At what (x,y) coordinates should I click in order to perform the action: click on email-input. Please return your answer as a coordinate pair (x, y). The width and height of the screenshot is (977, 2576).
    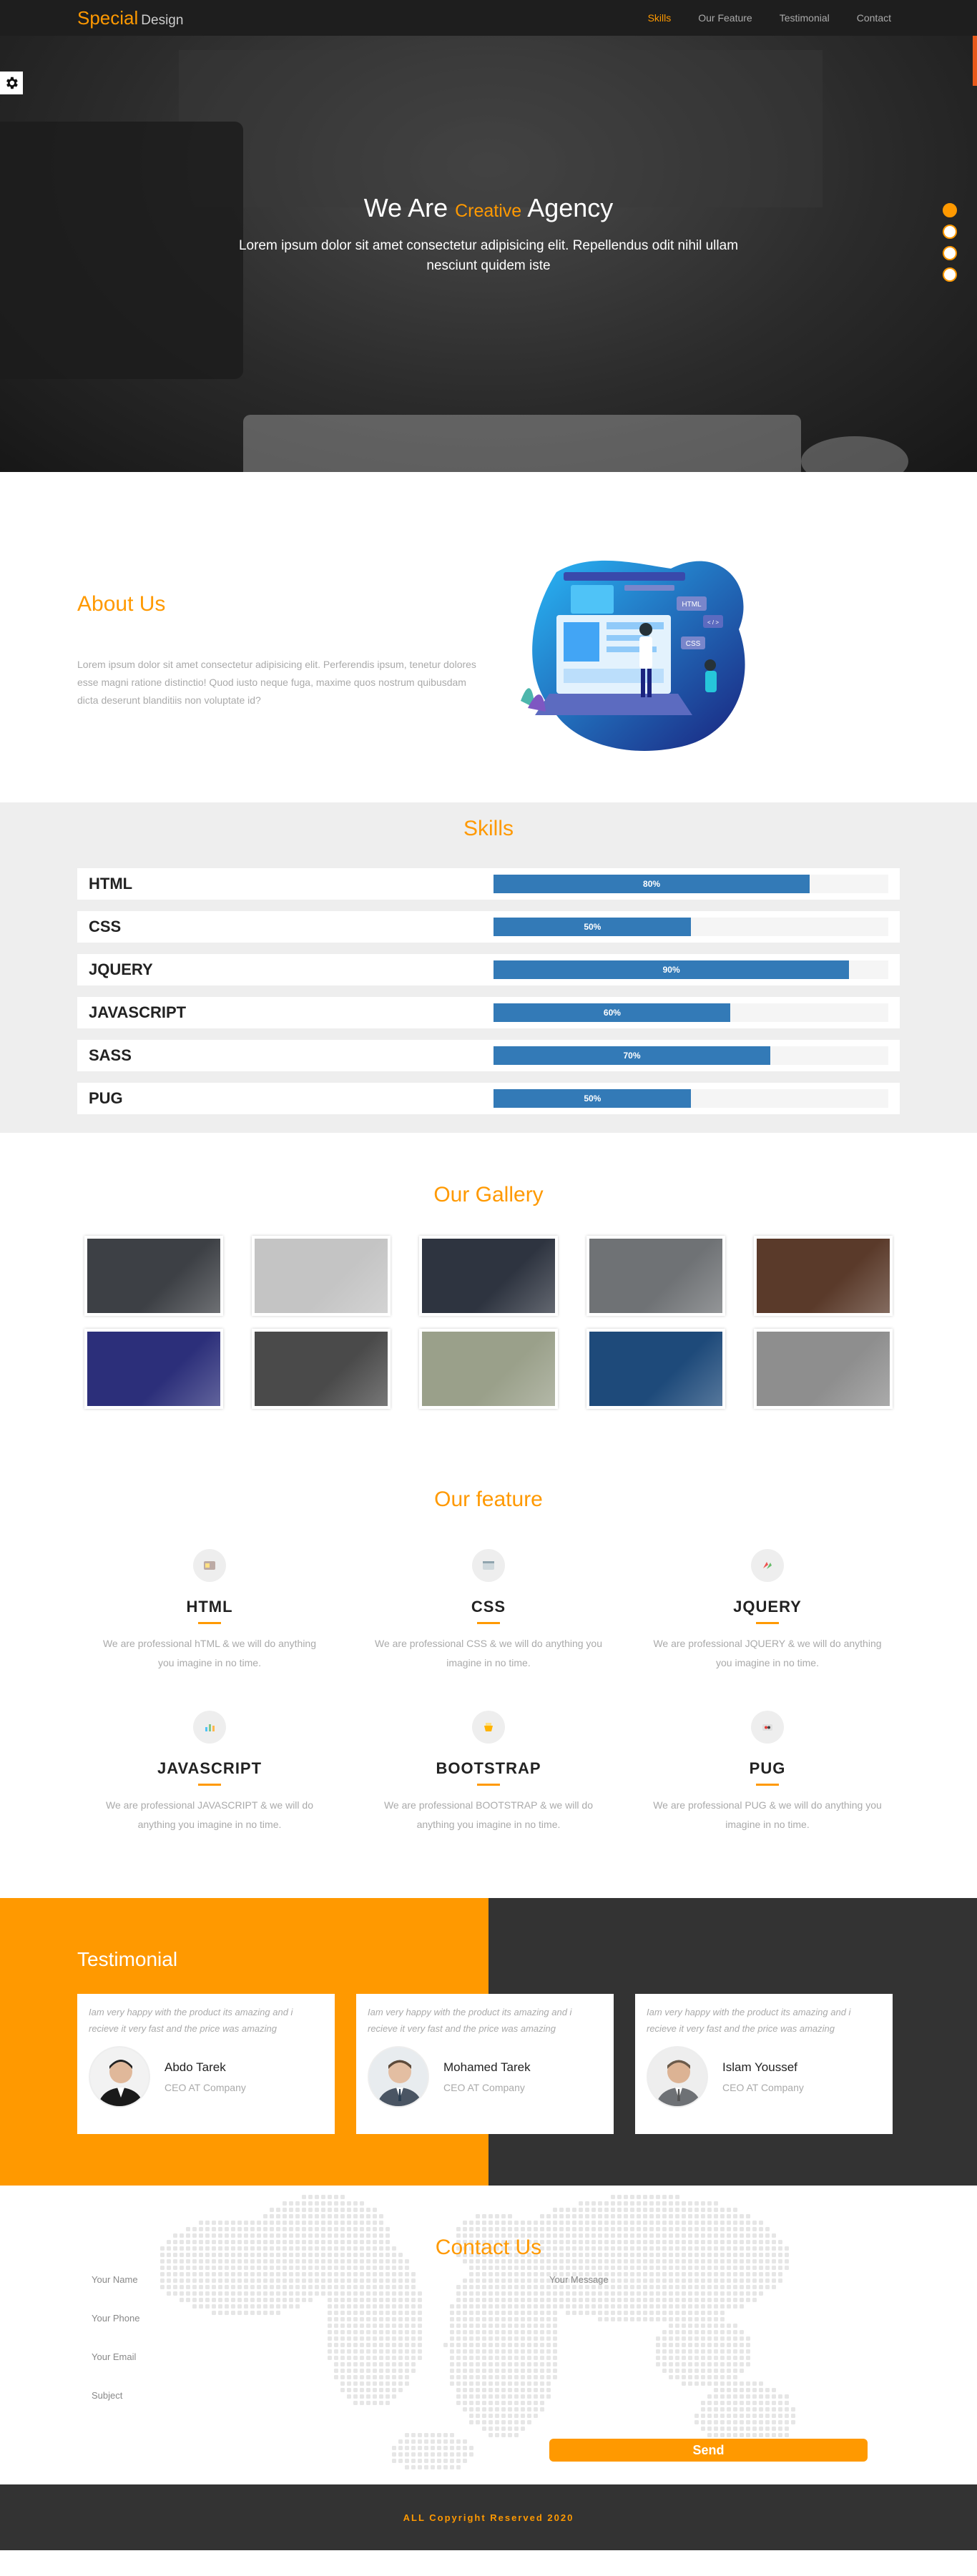
    Looking at the image, I should click on (274, 2357).